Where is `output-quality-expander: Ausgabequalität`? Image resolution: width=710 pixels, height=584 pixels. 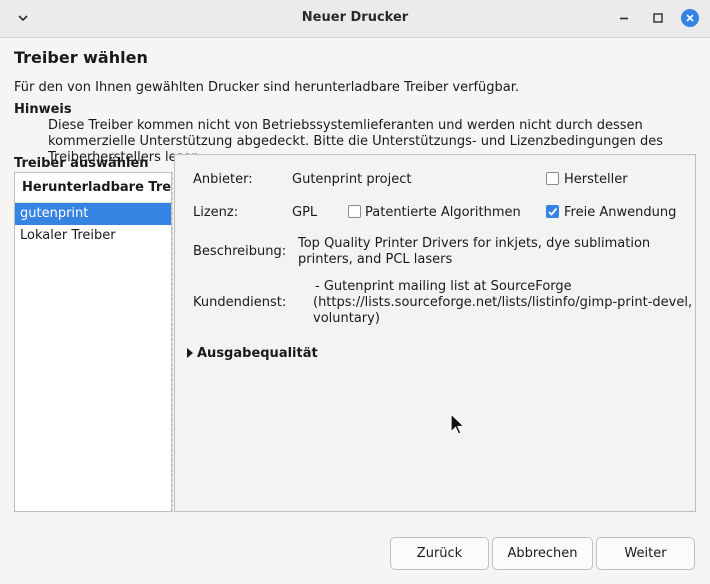 output-quality-expander: Ausgabequalität is located at coordinates (257, 353).